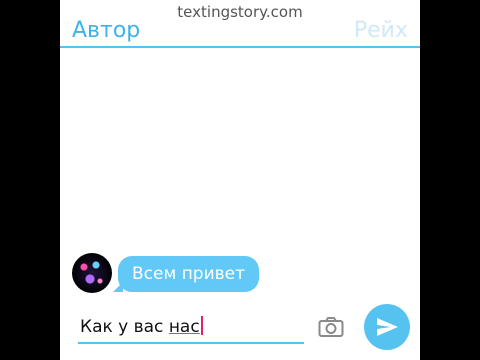 Image resolution: width=480 pixels, height=360 pixels. I want to click on message-row: Всем привет, so click(172, 273).